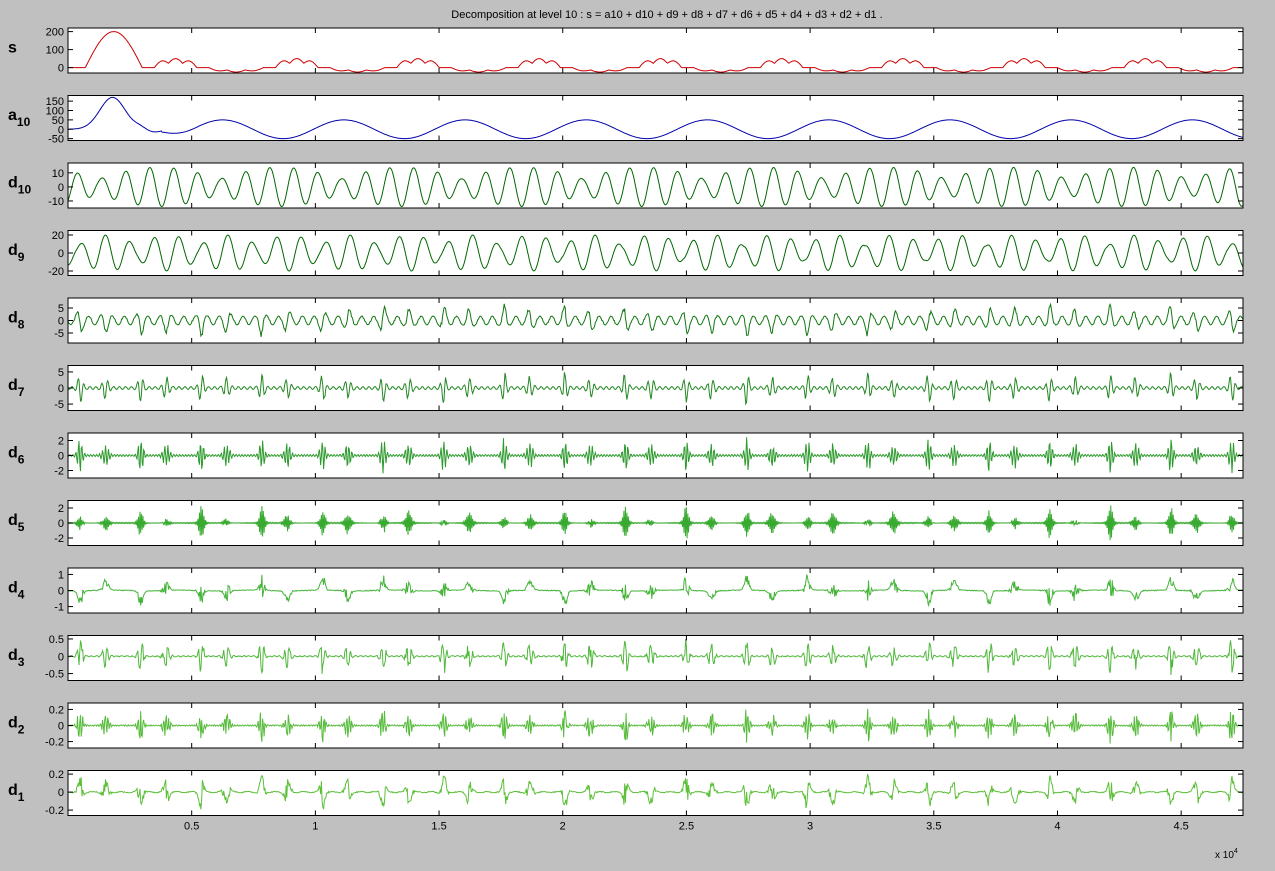 Image resolution: width=1275 pixels, height=871 pixels. Describe the element at coordinates (626, 320) in the screenshot. I see `subplot-d8: -505 d8` at that location.